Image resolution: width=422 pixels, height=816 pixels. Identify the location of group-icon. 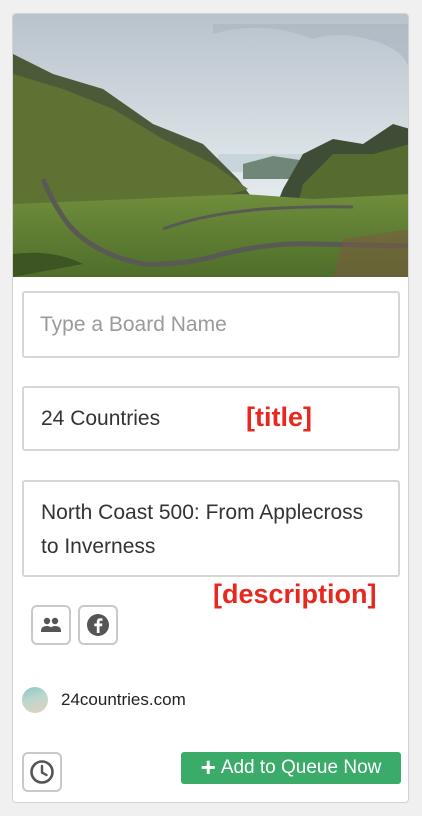
(51, 624).